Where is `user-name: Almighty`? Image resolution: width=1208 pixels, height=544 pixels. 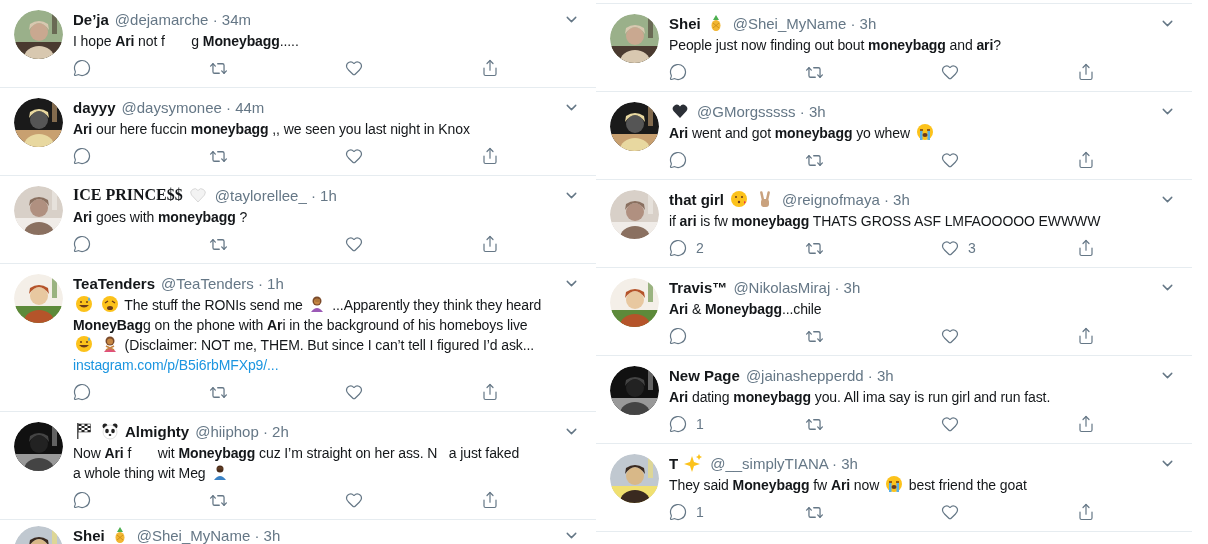
user-name: Almighty is located at coordinates (157, 431).